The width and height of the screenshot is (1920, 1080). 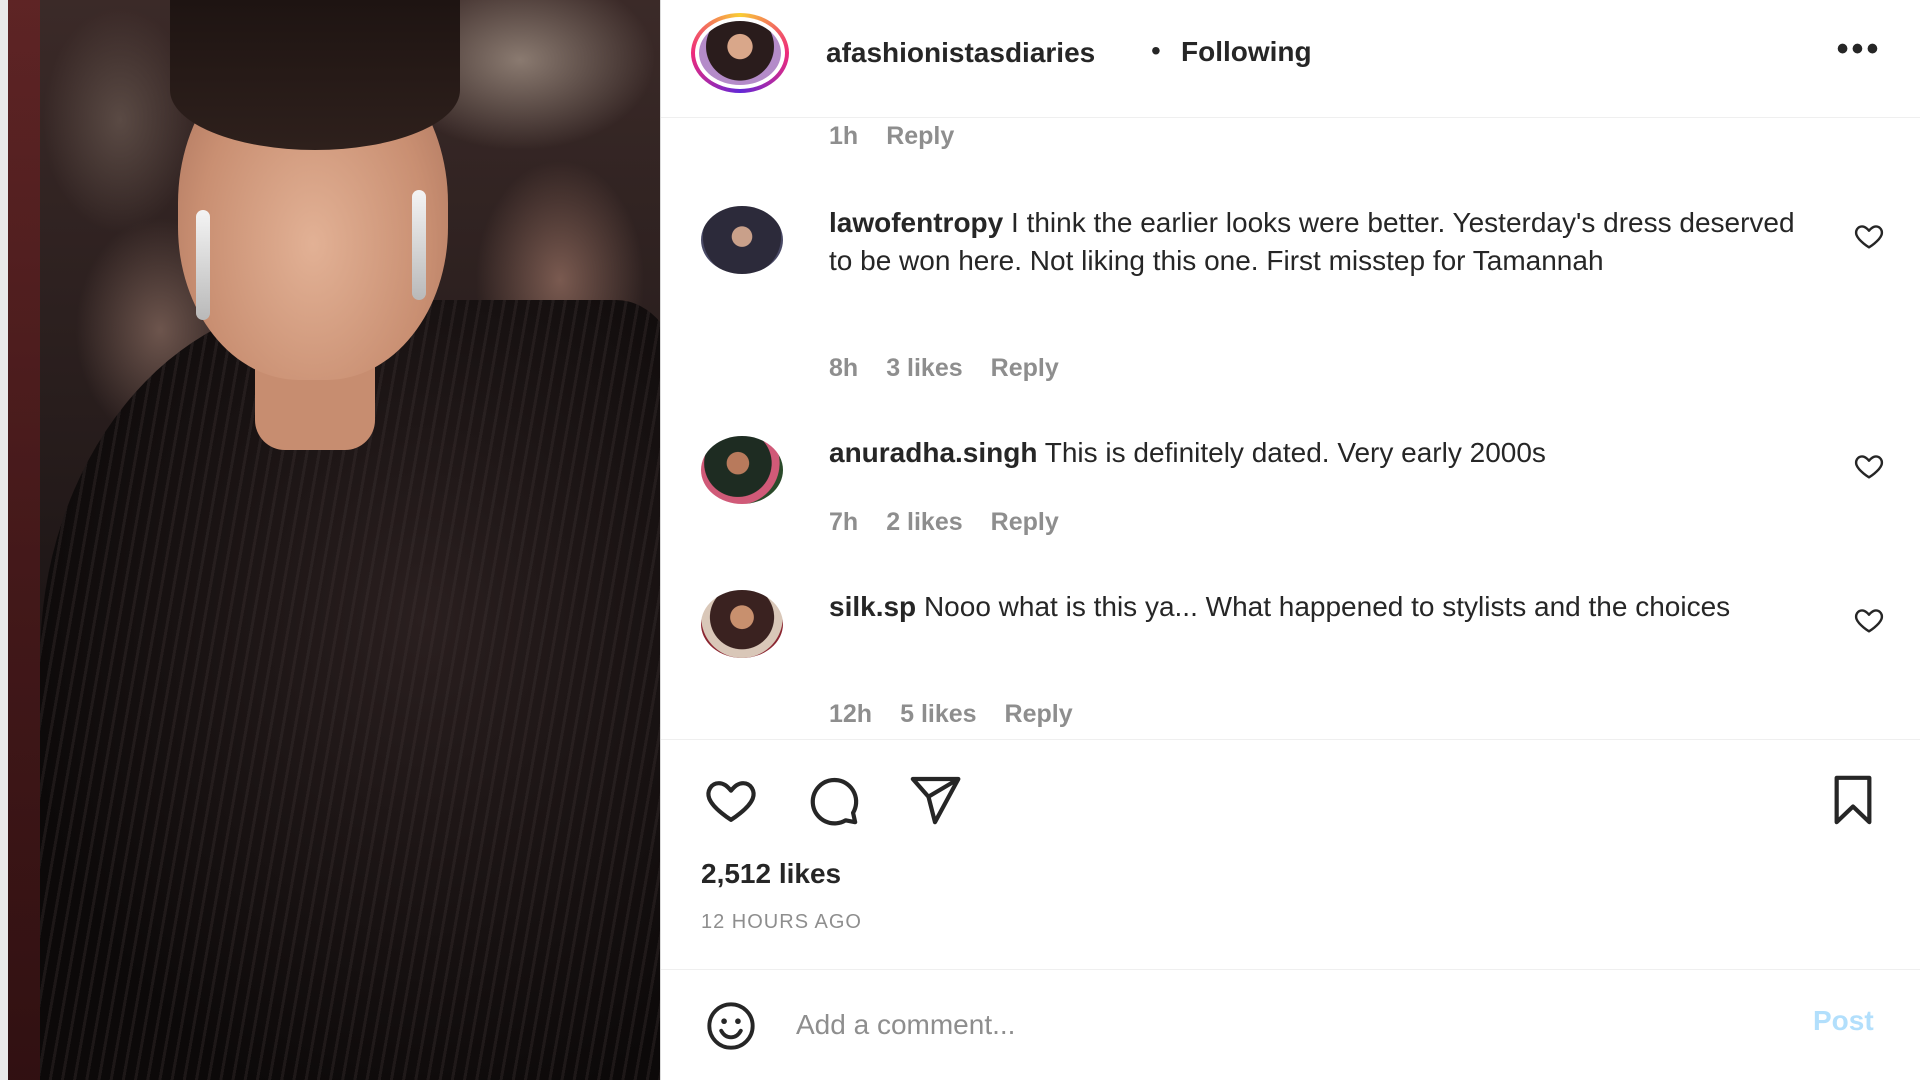 I want to click on photo-earring-left, so click(x=203, y=265).